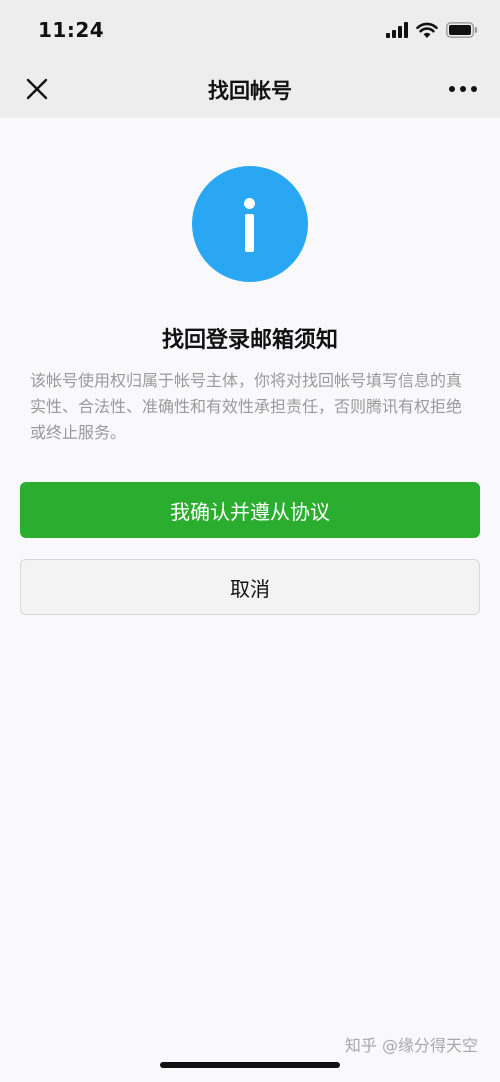 The height and width of the screenshot is (1082, 500). I want to click on more-icon, so click(463, 89).